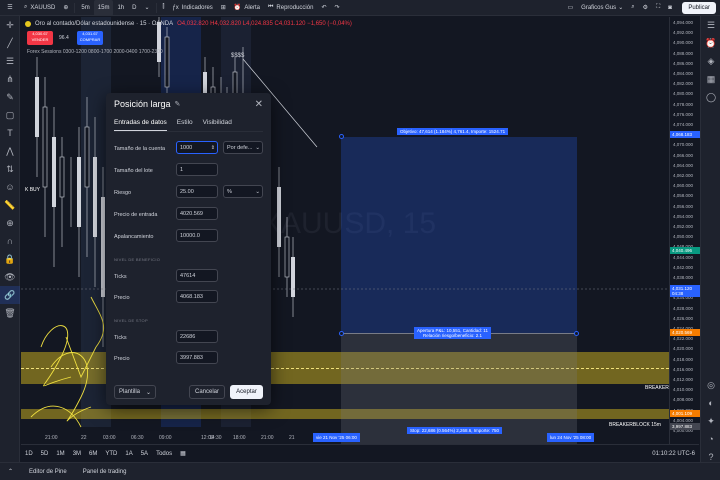 The image size is (720, 480). What do you see at coordinates (137, 438) in the screenshot?
I see `time-tick-label: 06:30` at bounding box center [137, 438].